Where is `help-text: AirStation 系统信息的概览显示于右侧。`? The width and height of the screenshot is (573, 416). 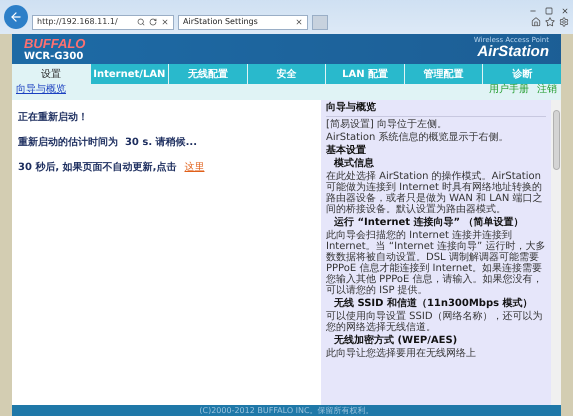
help-text: AirStation 系统信息的概览显示于右侧。 is located at coordinates (418, 137).